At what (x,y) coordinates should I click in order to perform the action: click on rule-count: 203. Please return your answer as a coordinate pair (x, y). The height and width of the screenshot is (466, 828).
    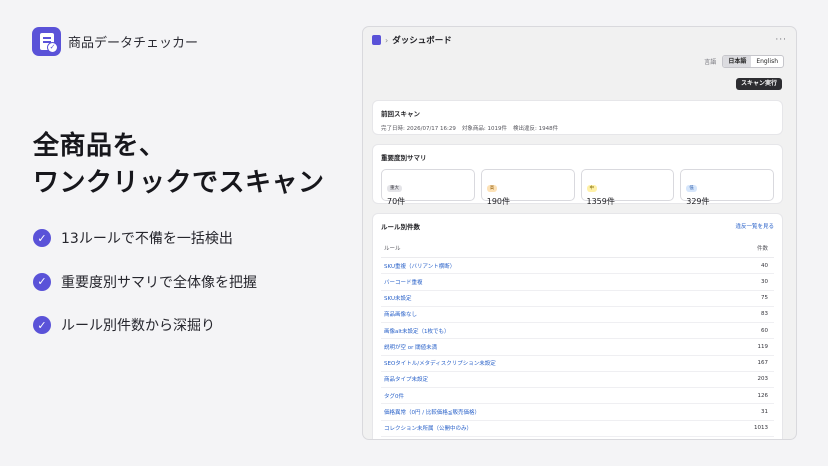
    Looking at the image, I should click on (763, 379).